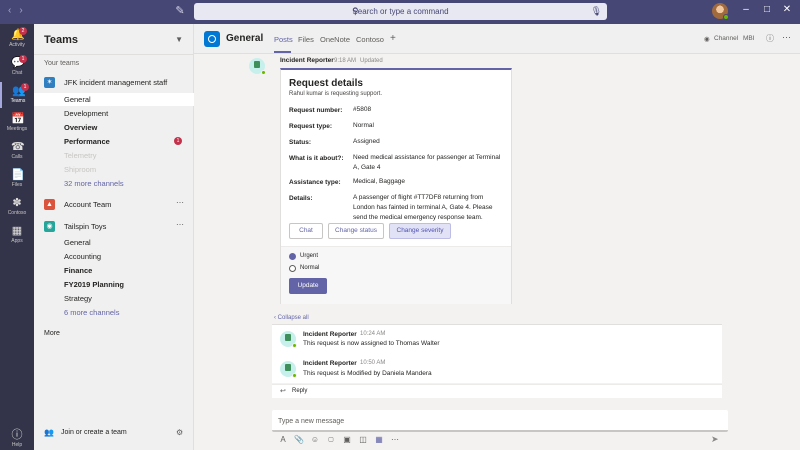 The image size is (800, 450). What do you see at coordinates (370, 39) in the screenshot?
I see `tab-contoso: Contoso` at bounding box center [370, 39].